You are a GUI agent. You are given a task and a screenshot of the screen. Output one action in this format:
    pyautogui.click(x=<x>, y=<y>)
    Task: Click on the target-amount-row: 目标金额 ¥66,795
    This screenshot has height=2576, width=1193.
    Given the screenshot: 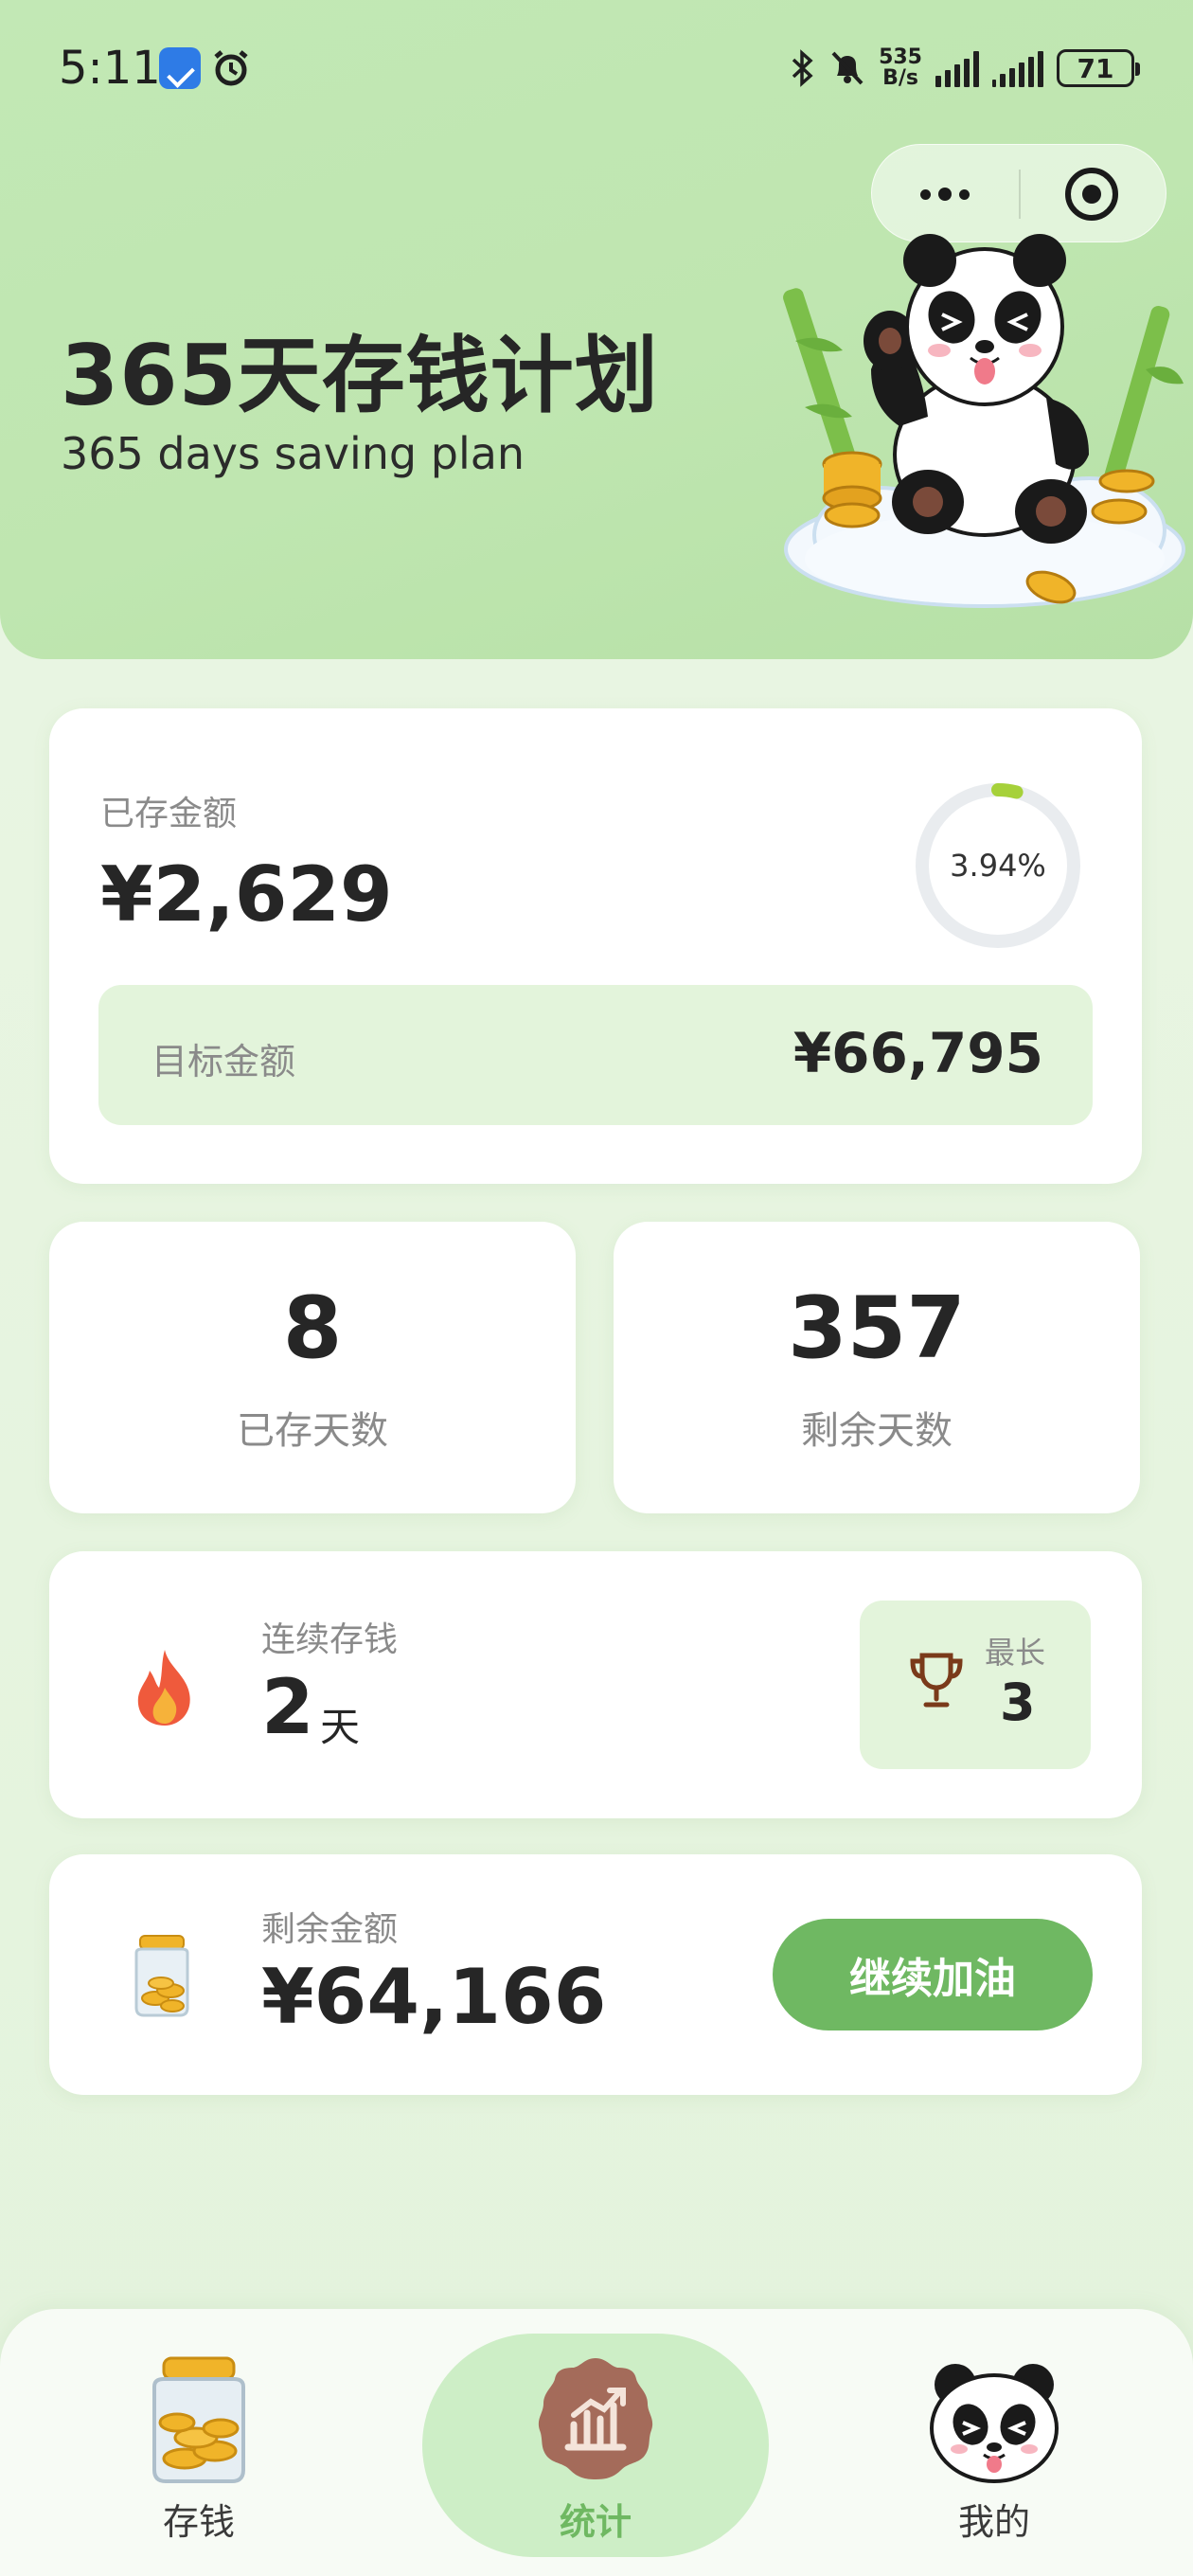 What is the action you would take?
    pyautogui.click(x=595, y=1055)
    